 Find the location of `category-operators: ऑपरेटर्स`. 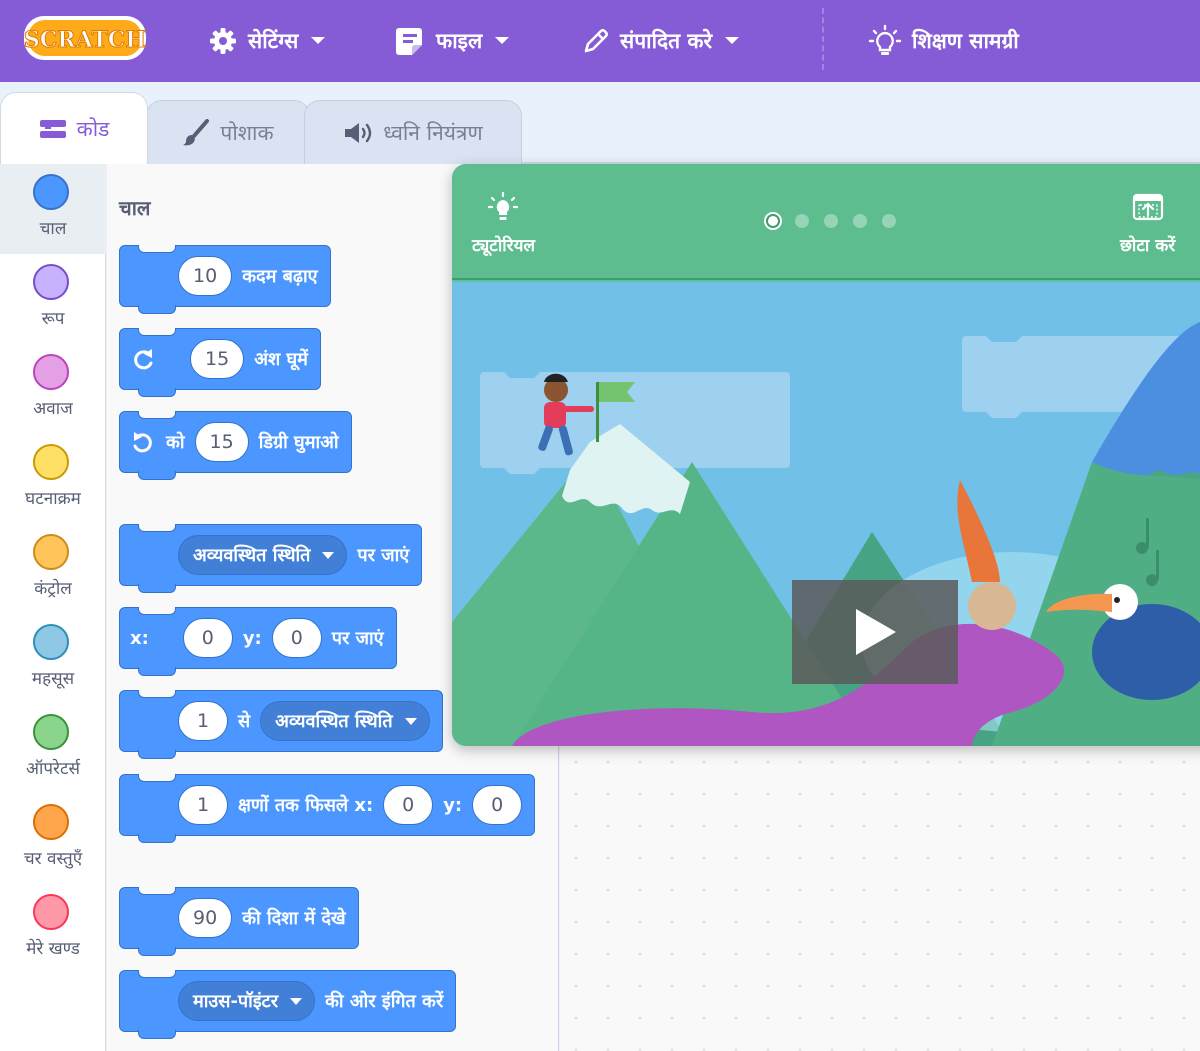

category-operators: ऑपरेटर्स is located at coordinates (53, 749).